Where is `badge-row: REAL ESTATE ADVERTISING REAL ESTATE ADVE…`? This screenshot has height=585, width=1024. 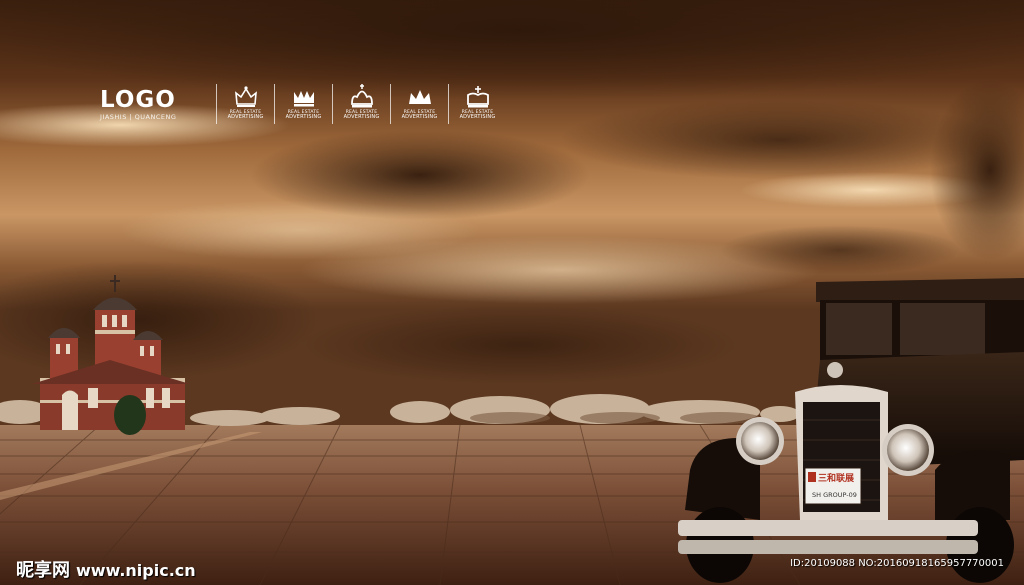 badge-row: REAL ESTATE ADVERTISING REAL ESTATE ADVE… is located at coordinates (361, 104).